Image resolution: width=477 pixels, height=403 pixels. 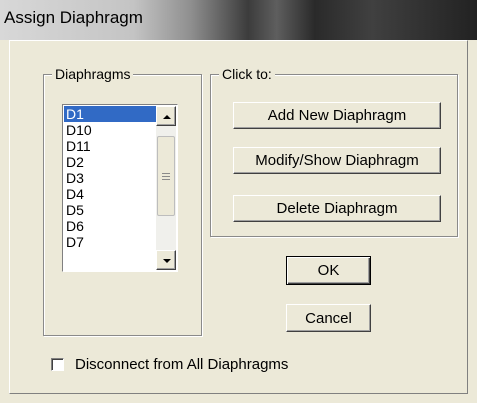 What do you see at coordinates (110, 130) in the screenshot?
I see `diaphragm-list-item: D10` at bounding box center [110, 130].